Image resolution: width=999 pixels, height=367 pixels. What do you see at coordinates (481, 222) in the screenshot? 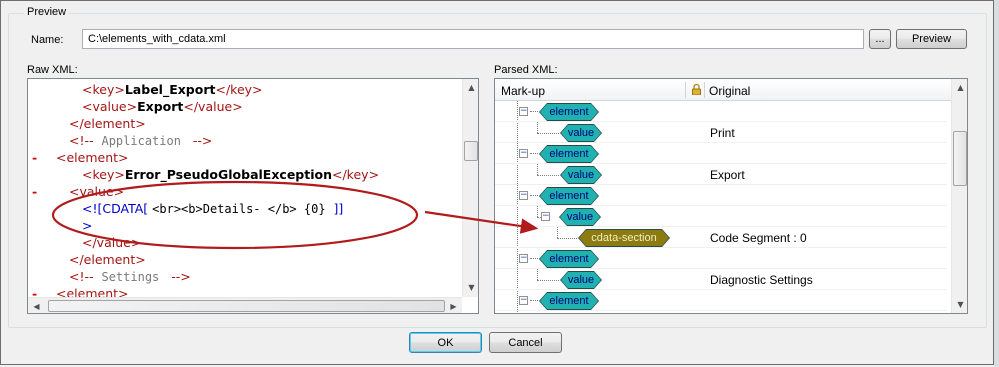
I see `annotation-arrow` at bounding box center [481, 222].